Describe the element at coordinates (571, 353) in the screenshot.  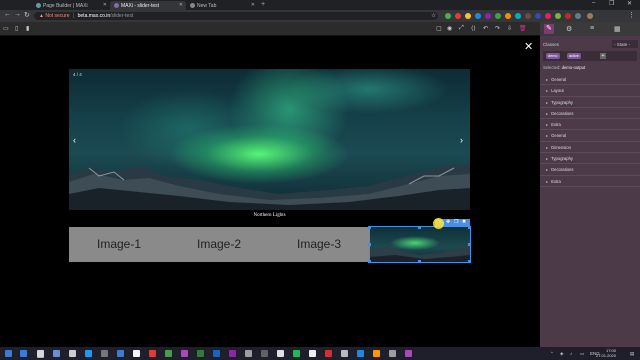
I see `volume-icon: ♪` at that location.